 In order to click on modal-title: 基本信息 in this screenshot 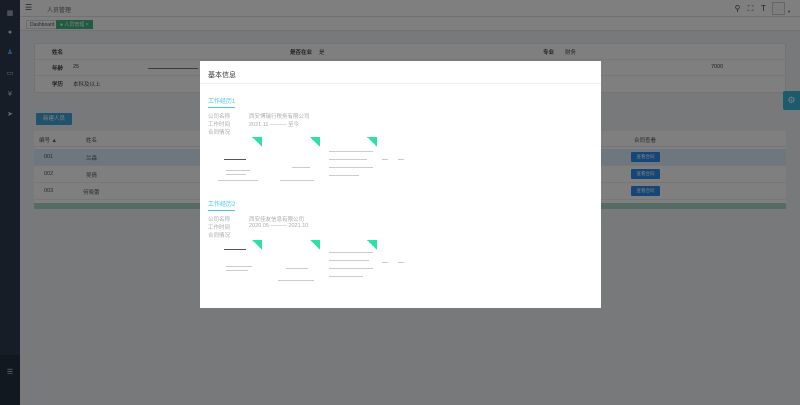, I will do `click(222, 75)`.